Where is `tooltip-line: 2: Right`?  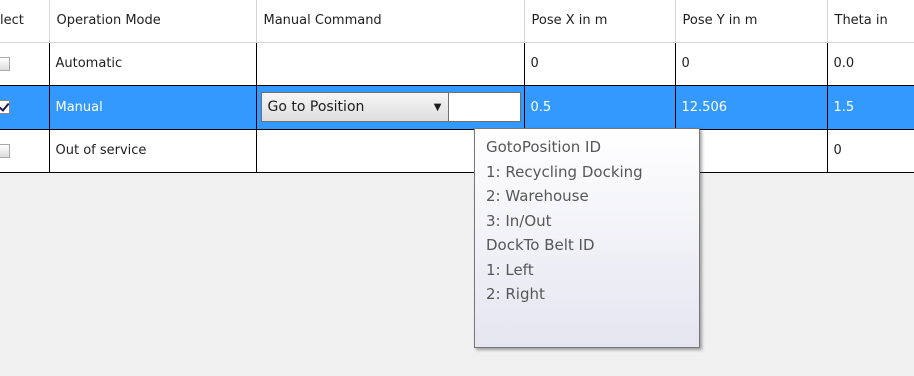
tooltip-line: 2: Right is located at coordinates (515, 294).